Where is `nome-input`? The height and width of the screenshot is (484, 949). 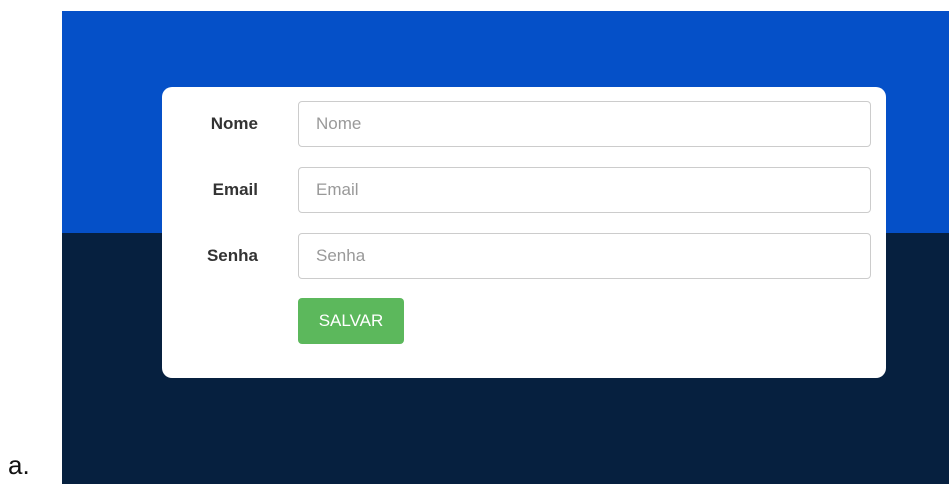 nome-input is located at coordinates (584, 124).